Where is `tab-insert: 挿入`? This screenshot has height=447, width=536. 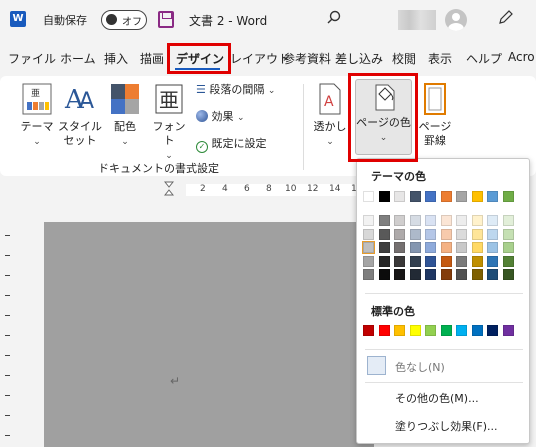 tab-insert: 挿入 is located at coordinates (116, 58).